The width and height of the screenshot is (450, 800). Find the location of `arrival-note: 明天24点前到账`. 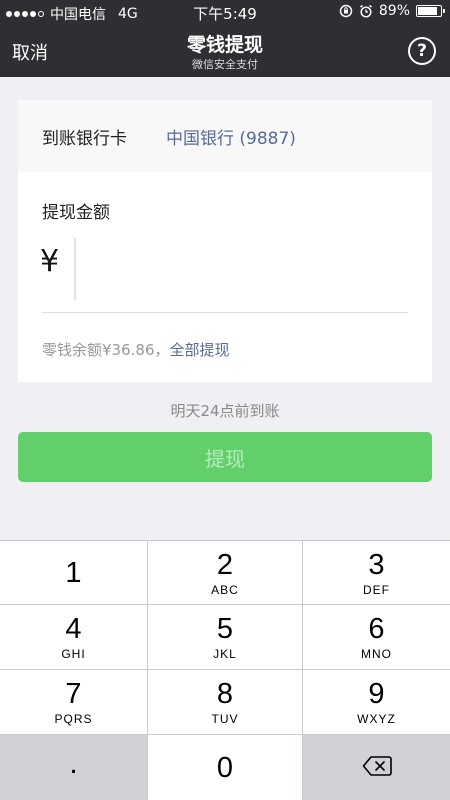

arrival-note: 明天24点前到账 is located at coordinates (225, 411).